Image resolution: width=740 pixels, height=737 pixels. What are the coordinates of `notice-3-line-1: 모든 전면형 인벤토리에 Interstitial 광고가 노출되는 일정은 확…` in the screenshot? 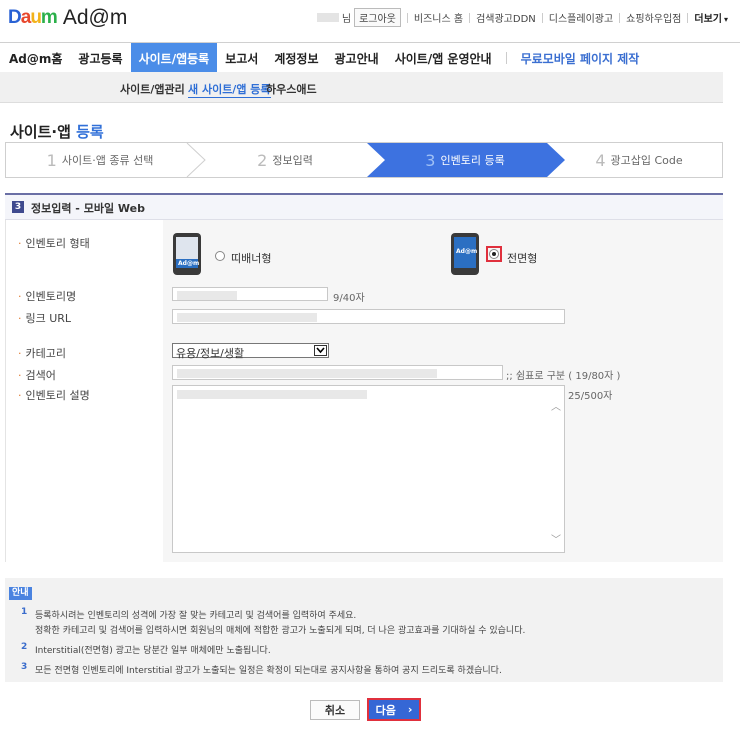 It's located at (268, 671).